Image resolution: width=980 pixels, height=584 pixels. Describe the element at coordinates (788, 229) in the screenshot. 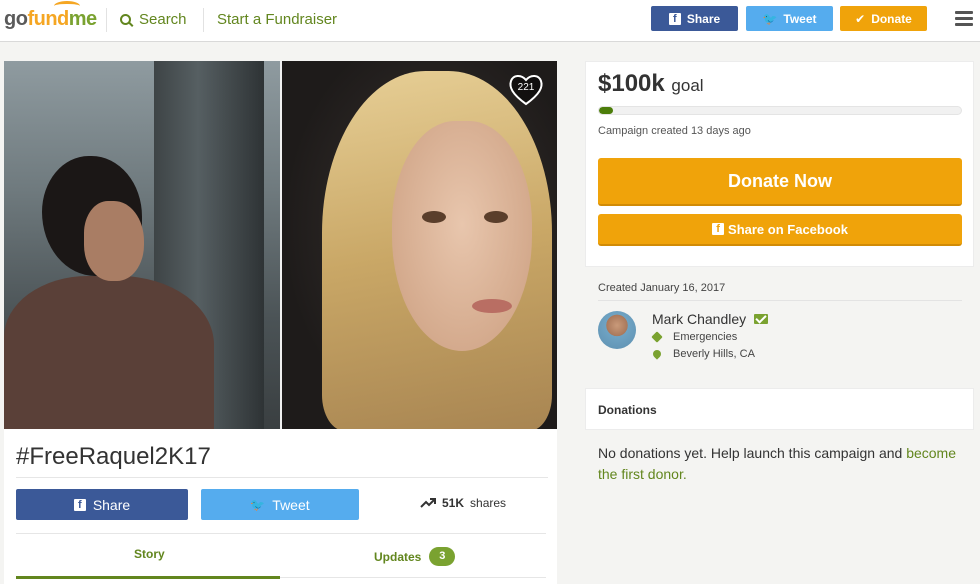

I see `share-on-facebook-label: Share on Facebook` at that location.